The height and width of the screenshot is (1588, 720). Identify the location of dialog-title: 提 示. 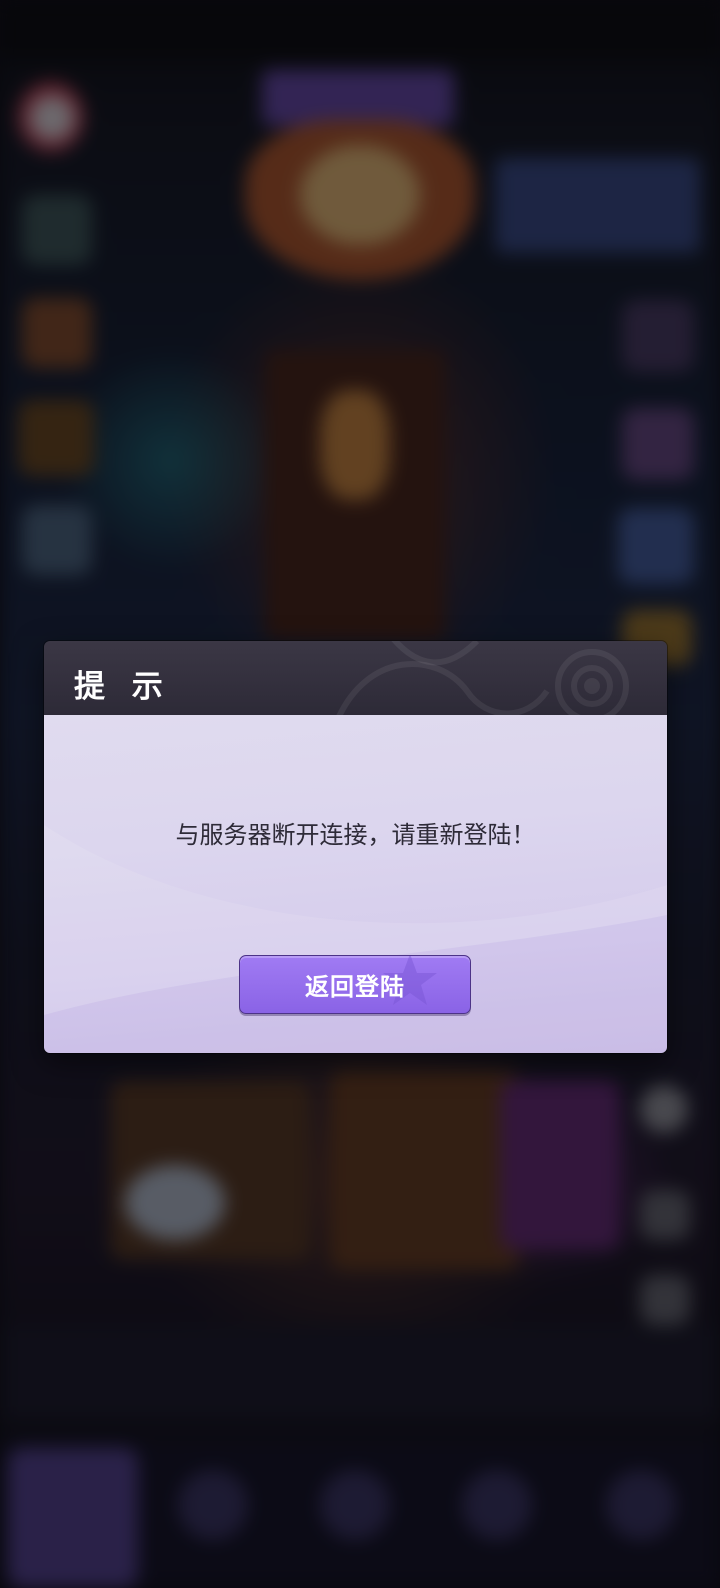
(122, 687).